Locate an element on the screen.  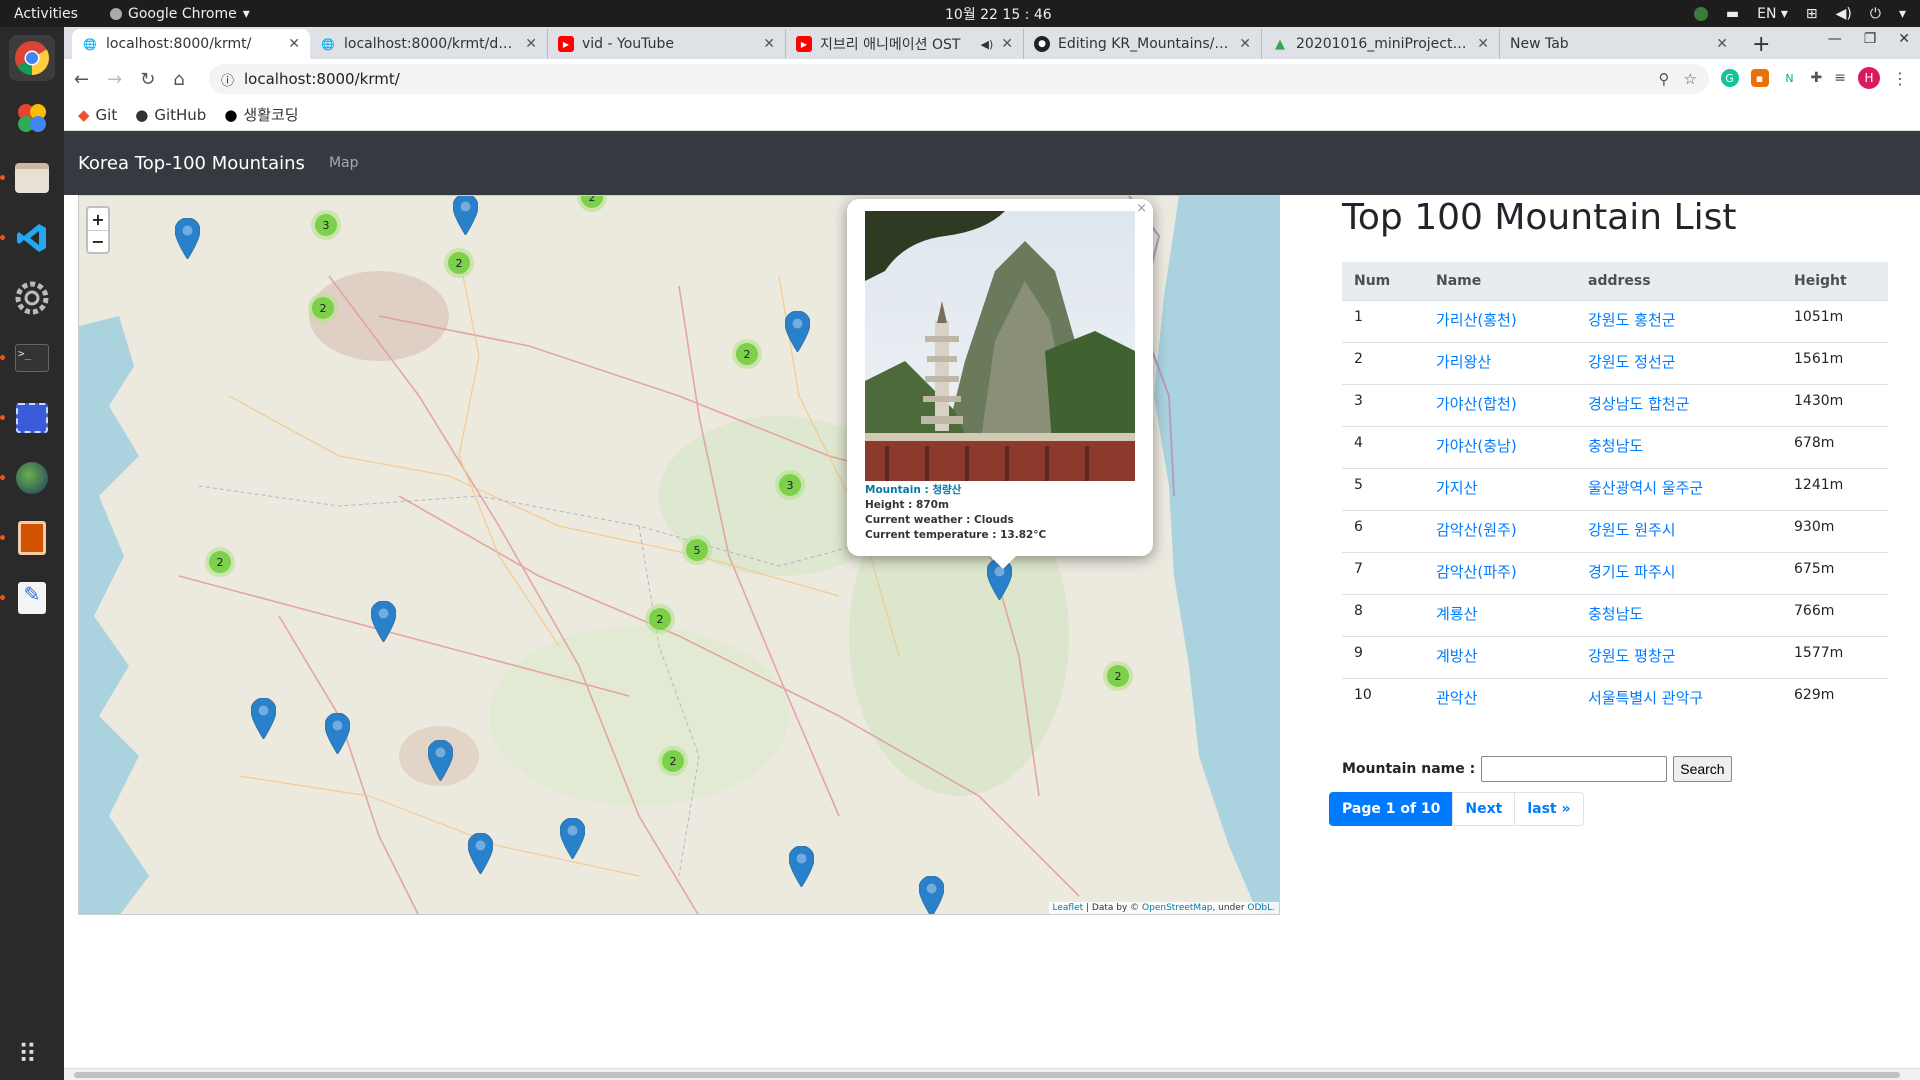
zoom-in-button: + is located at coordinates (98, 219).